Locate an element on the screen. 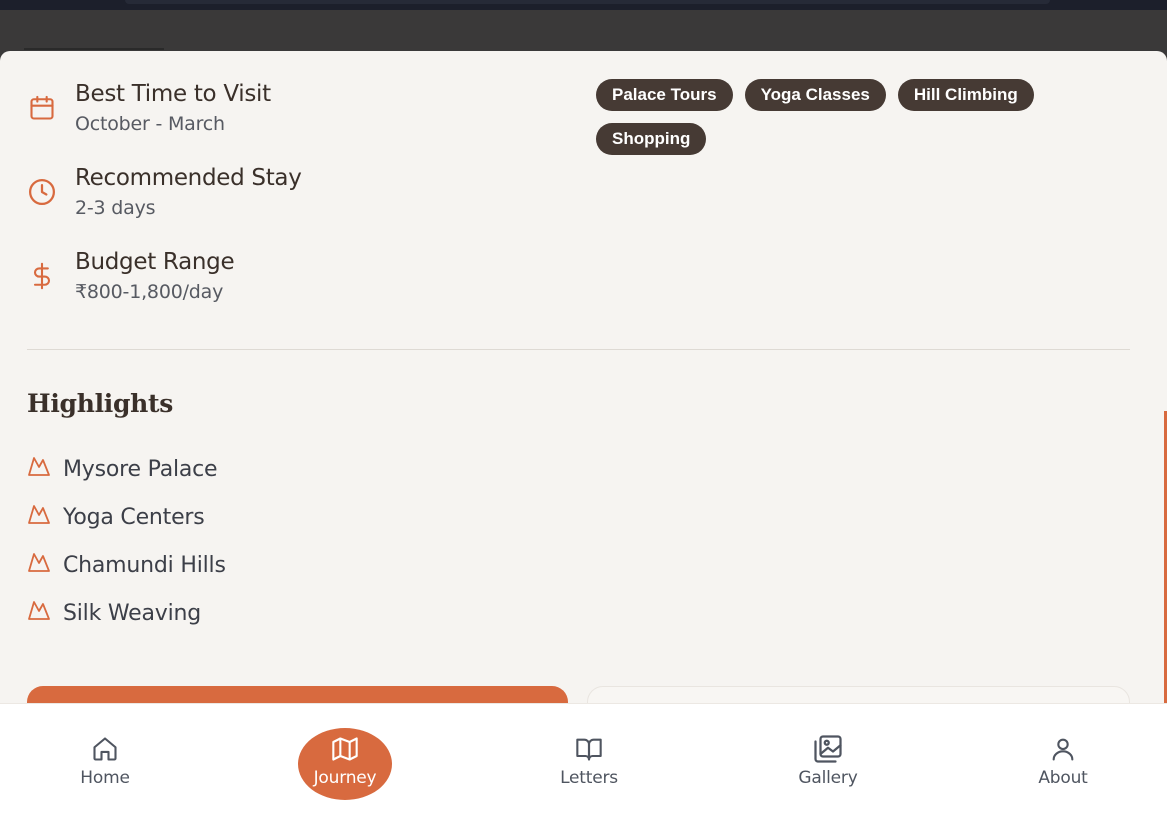  book-icon is located at coordinates (589, 749).